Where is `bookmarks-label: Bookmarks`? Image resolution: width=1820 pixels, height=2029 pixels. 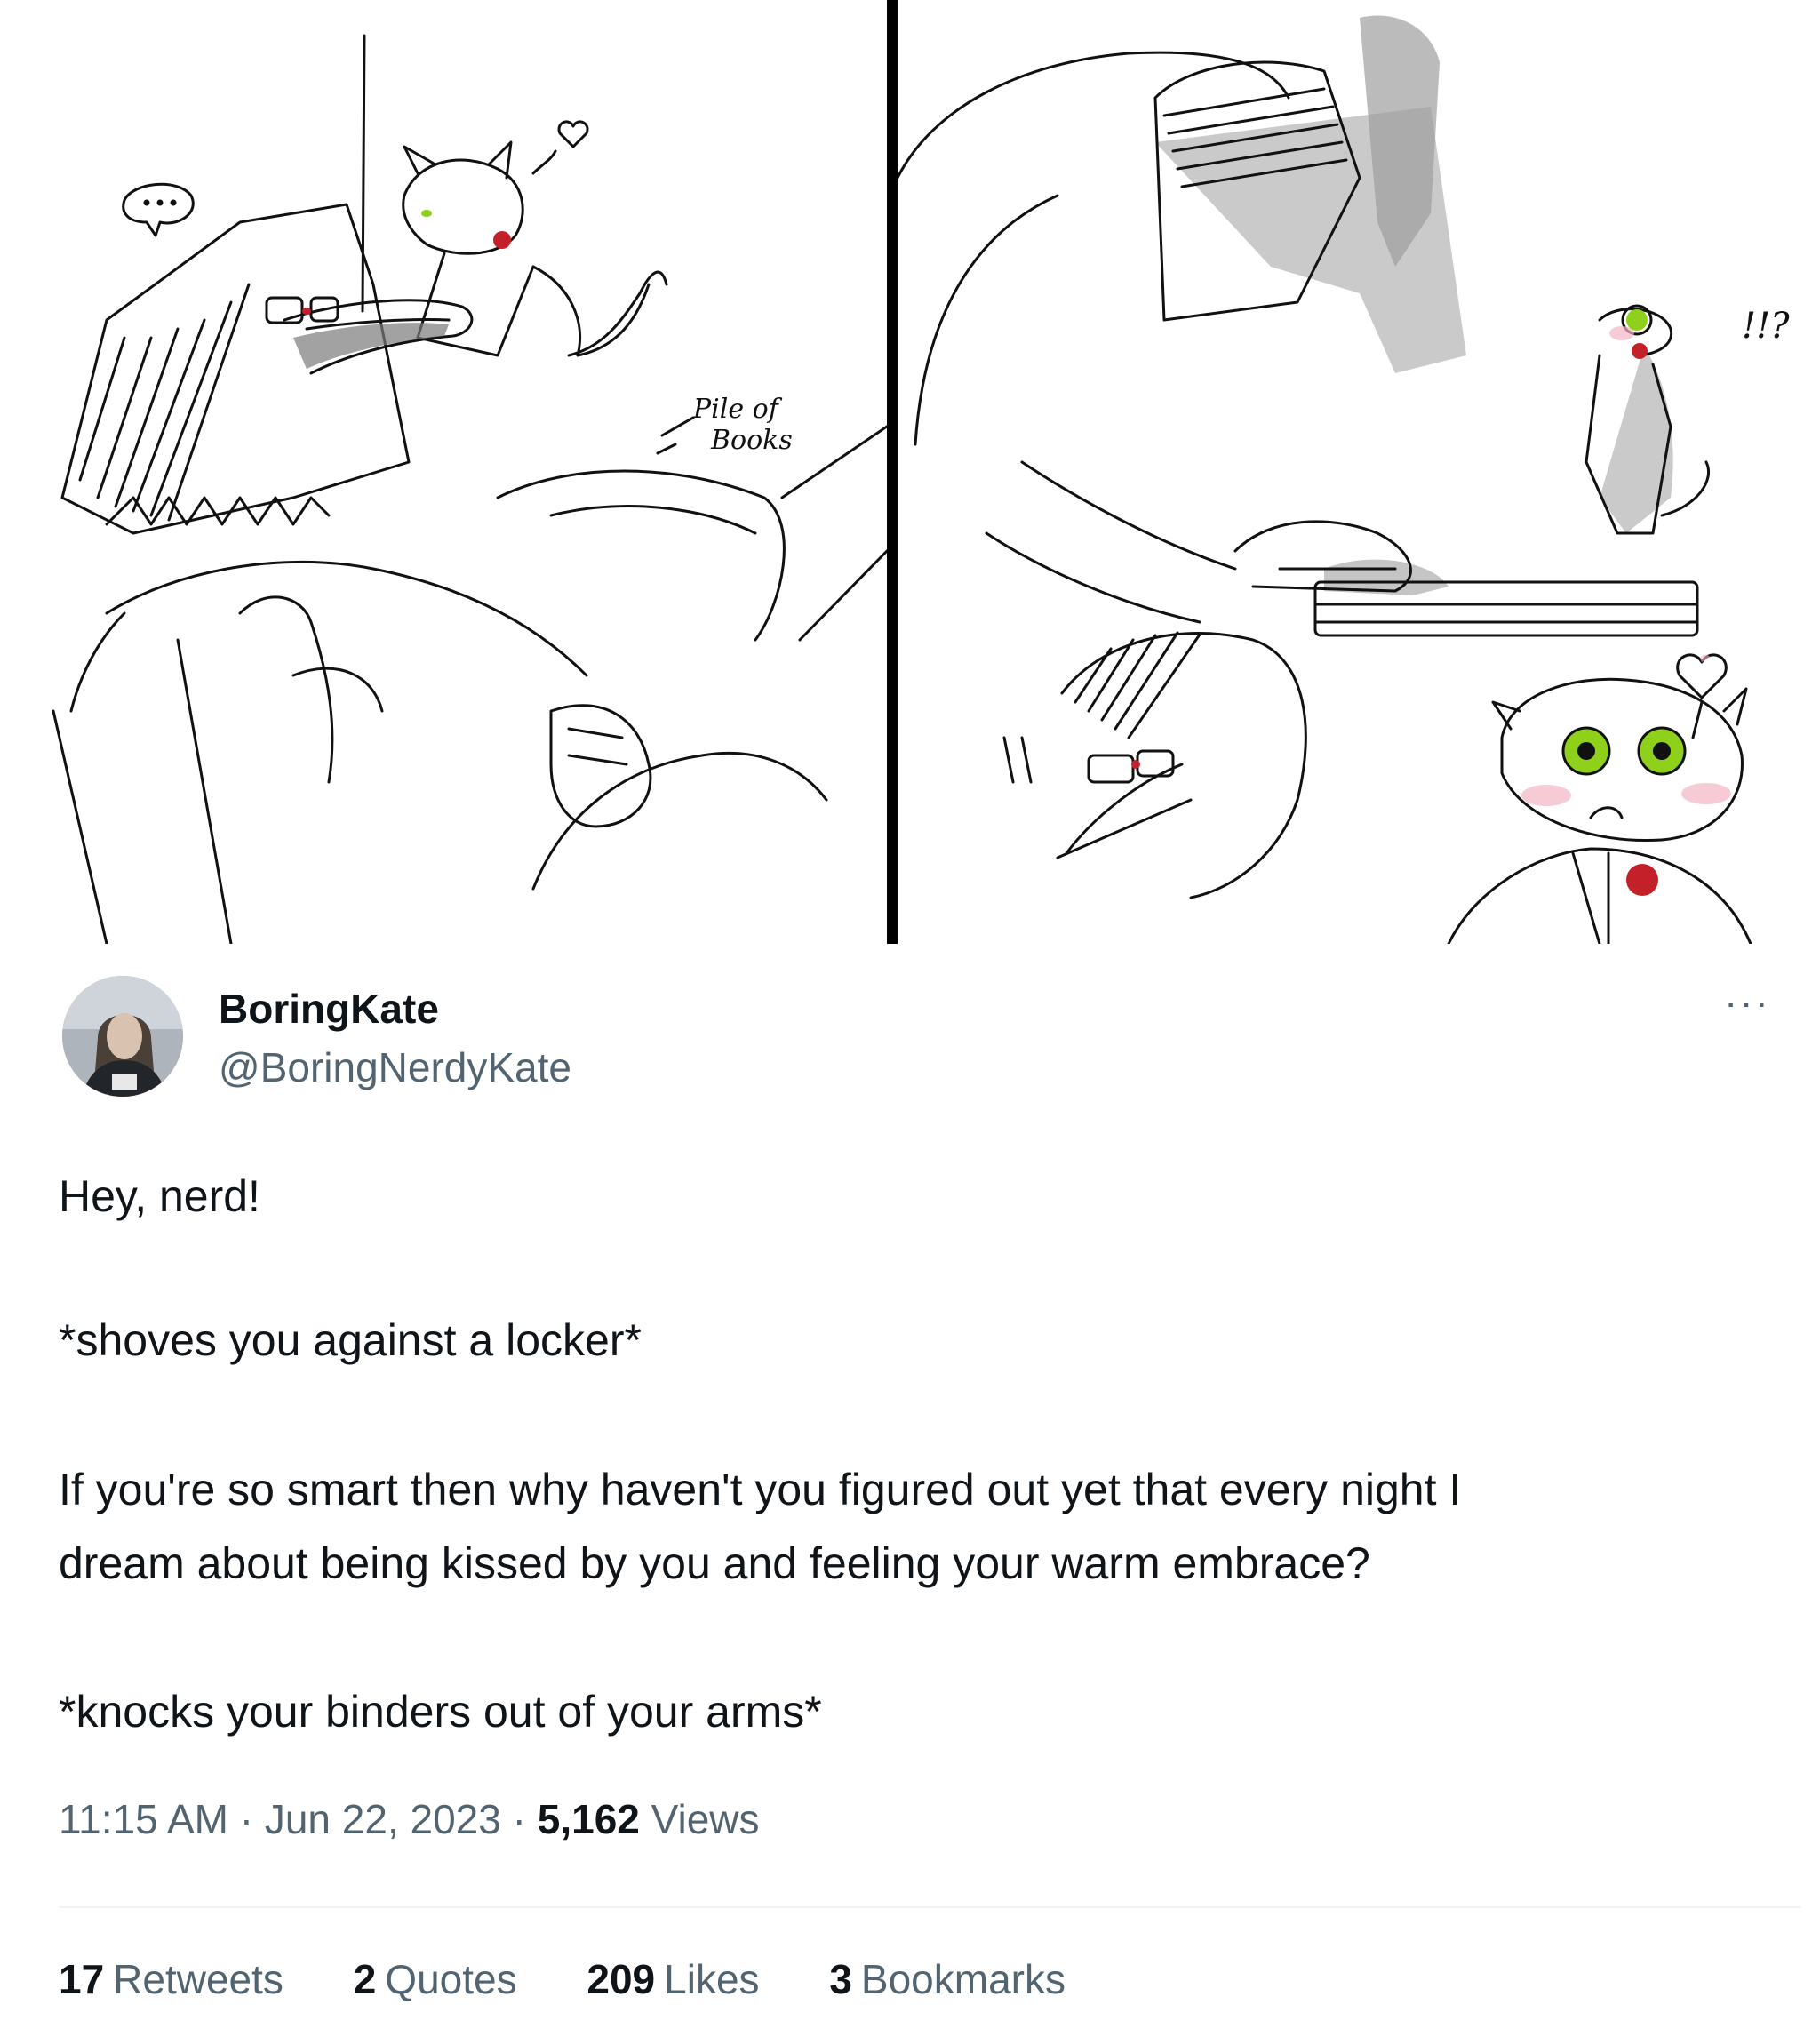 bookmarks-label: Bookmarks is located at coordinates (963, 1979).